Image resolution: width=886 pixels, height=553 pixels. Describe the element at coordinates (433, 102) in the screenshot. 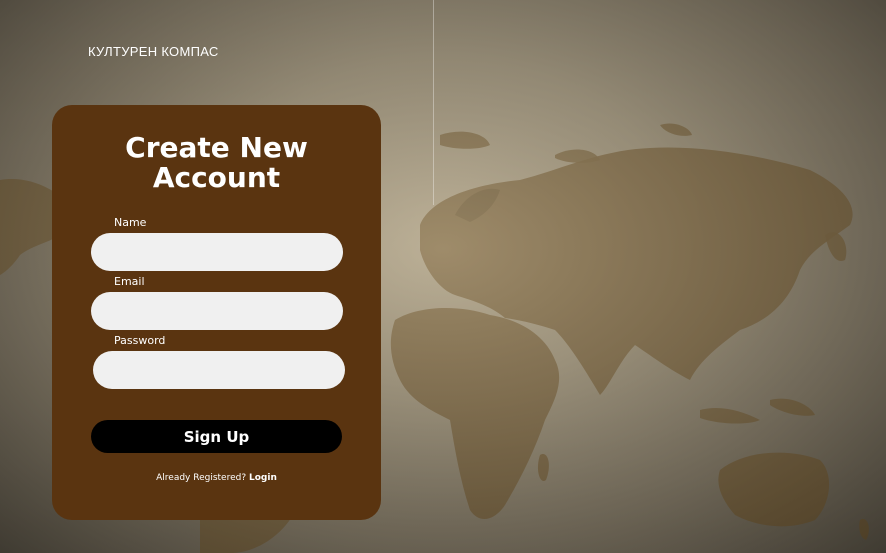

I see `divider-line` at that location.